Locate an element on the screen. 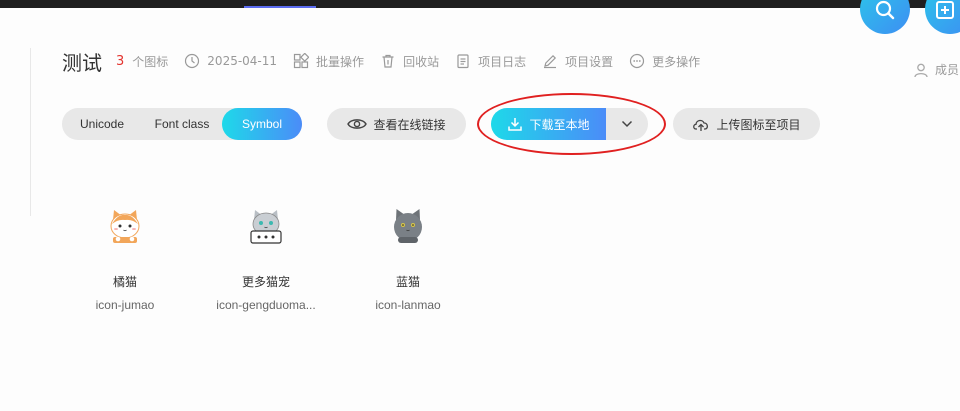 The height and width of the screenshot is (411, 960). tab-unicode: Unicode is located at coordinates (102, 124).